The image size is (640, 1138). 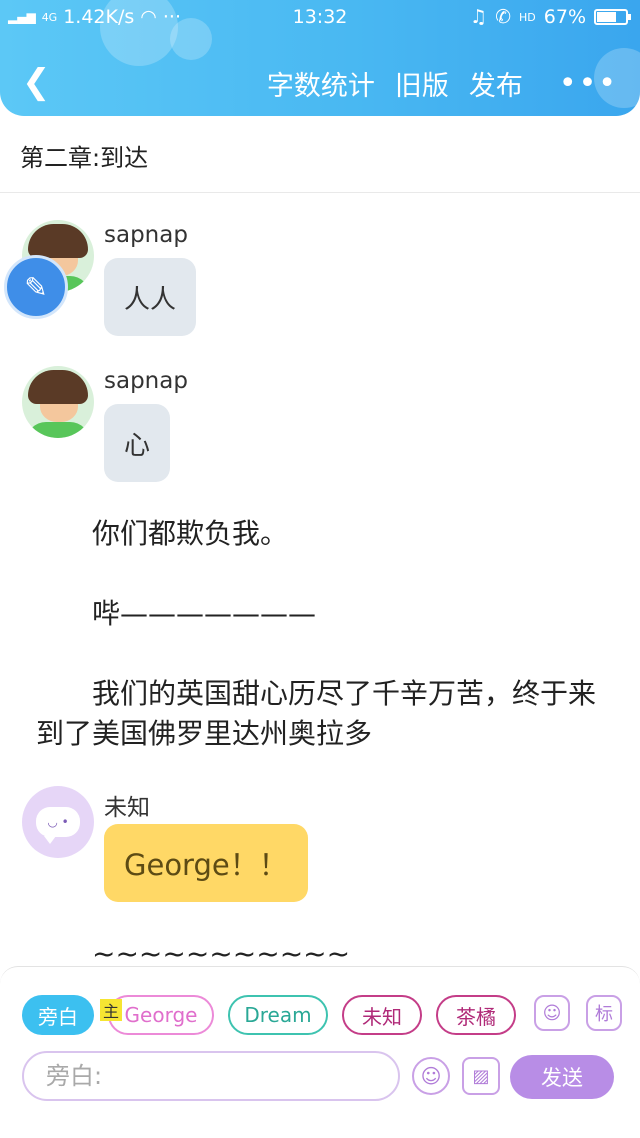 What do you see at coordinates (552, 1013) in the screenshot?
I see `character-icon: ☺` at bounding box center [552, 1013].